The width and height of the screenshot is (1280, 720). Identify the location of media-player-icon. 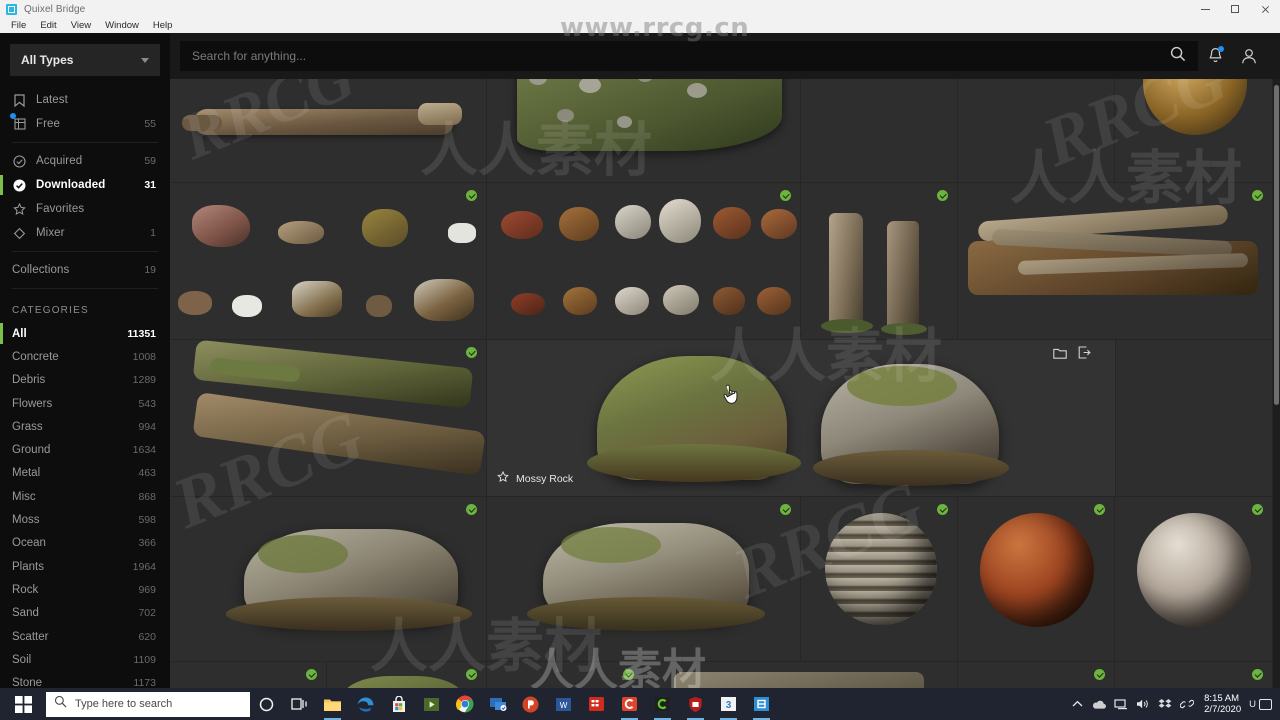
(431, 704).